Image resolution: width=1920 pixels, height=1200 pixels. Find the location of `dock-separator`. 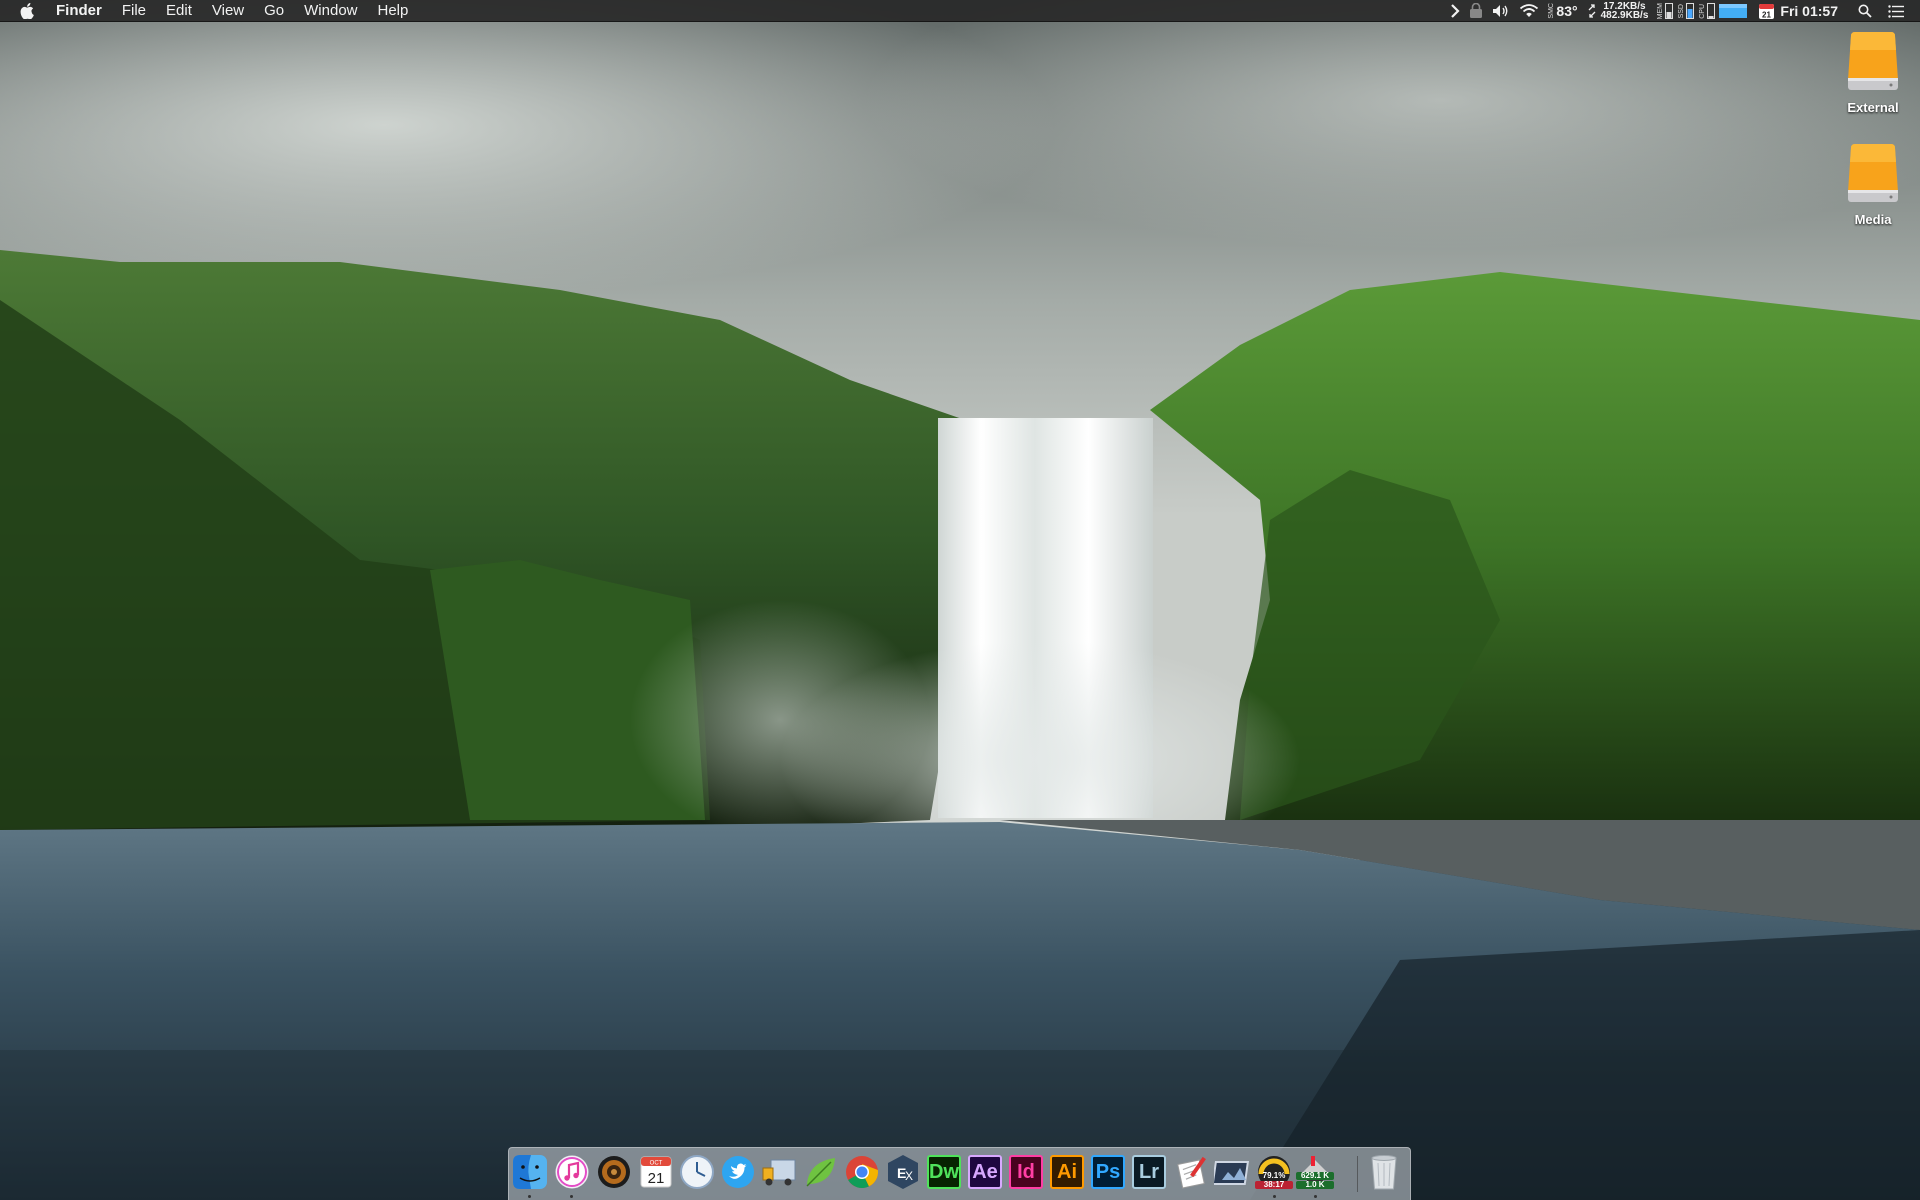

dock-separator is located at coordinates (1357, 1174).